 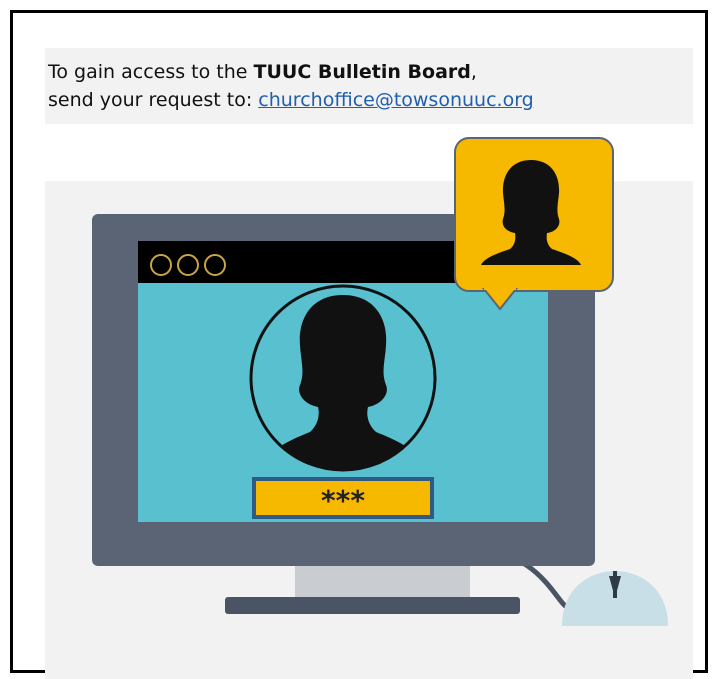 What do you see at coordinates (372, 605) in the screenshot?
I see `monitor-base` at bounding box center [372, 605].